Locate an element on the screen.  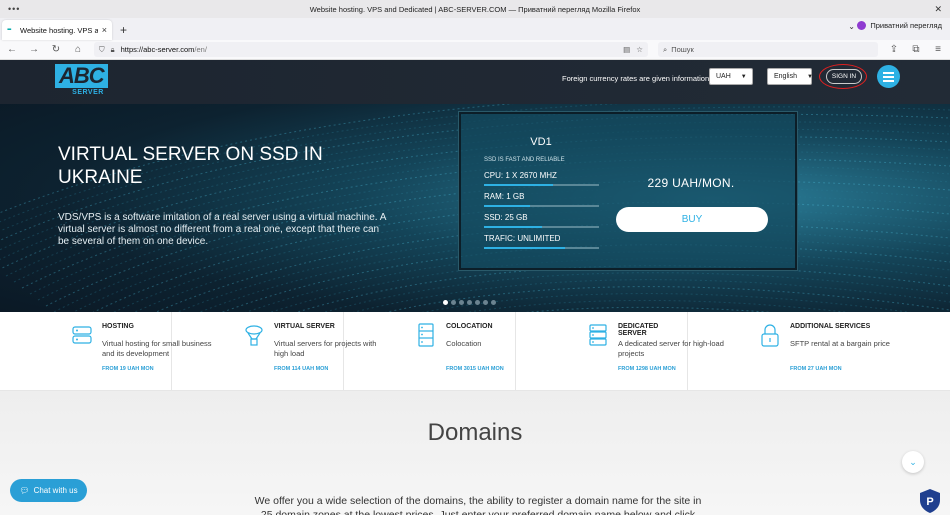
plan-spec-label: TRAFIC: UNLIMITED is located at coordinates (522, 238).